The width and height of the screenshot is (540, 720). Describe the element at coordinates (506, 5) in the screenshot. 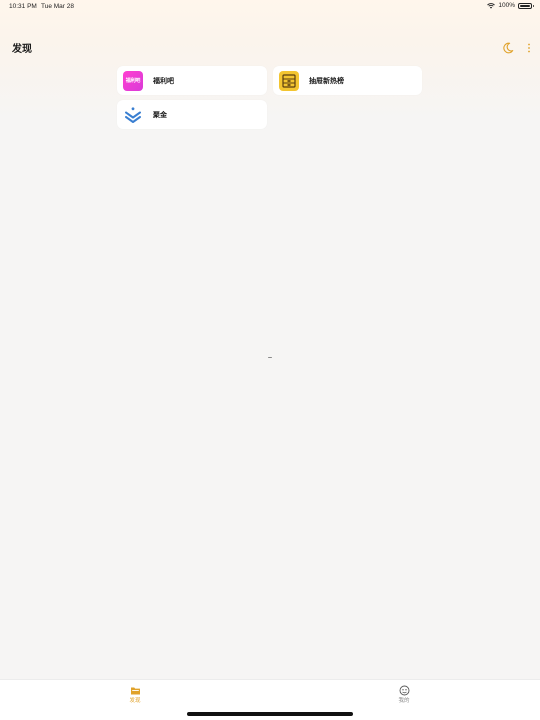

I see `battery-percent: 100%` at that location.